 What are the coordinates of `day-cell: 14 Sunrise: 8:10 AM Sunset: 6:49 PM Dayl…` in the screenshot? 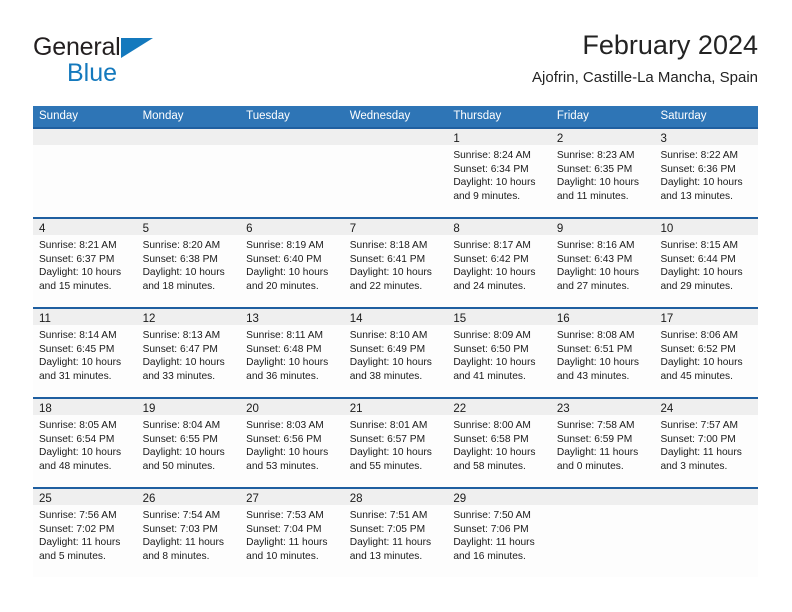 It's located at (395, 353).